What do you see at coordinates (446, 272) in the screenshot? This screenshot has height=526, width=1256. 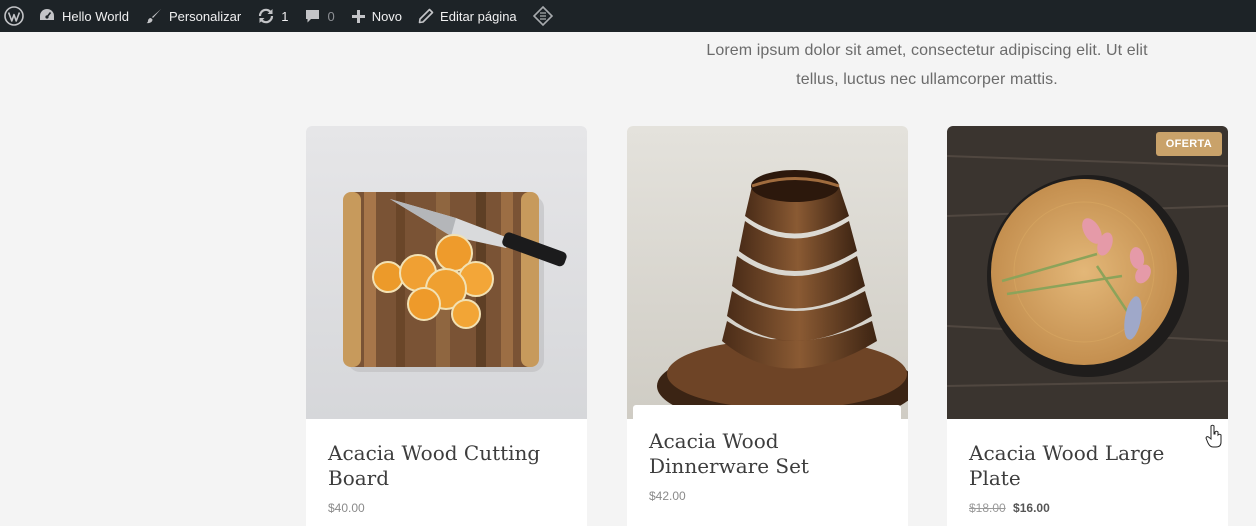 I see `product-image-cutting-board` at bounding box center [446, 272].